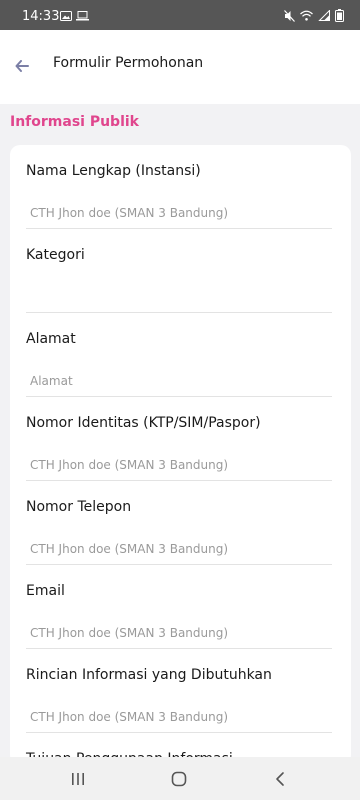 The image size is (360, 800). I want to click on field-kategori: Kategori, so click(179, 271).